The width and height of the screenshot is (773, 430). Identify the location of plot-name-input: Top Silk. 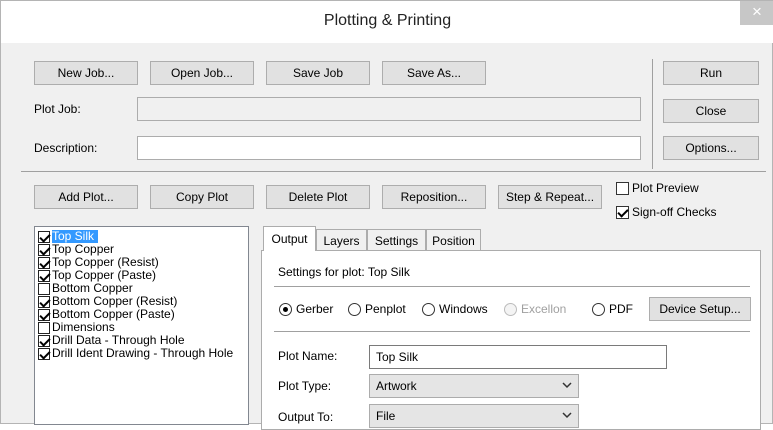
(518, 357).